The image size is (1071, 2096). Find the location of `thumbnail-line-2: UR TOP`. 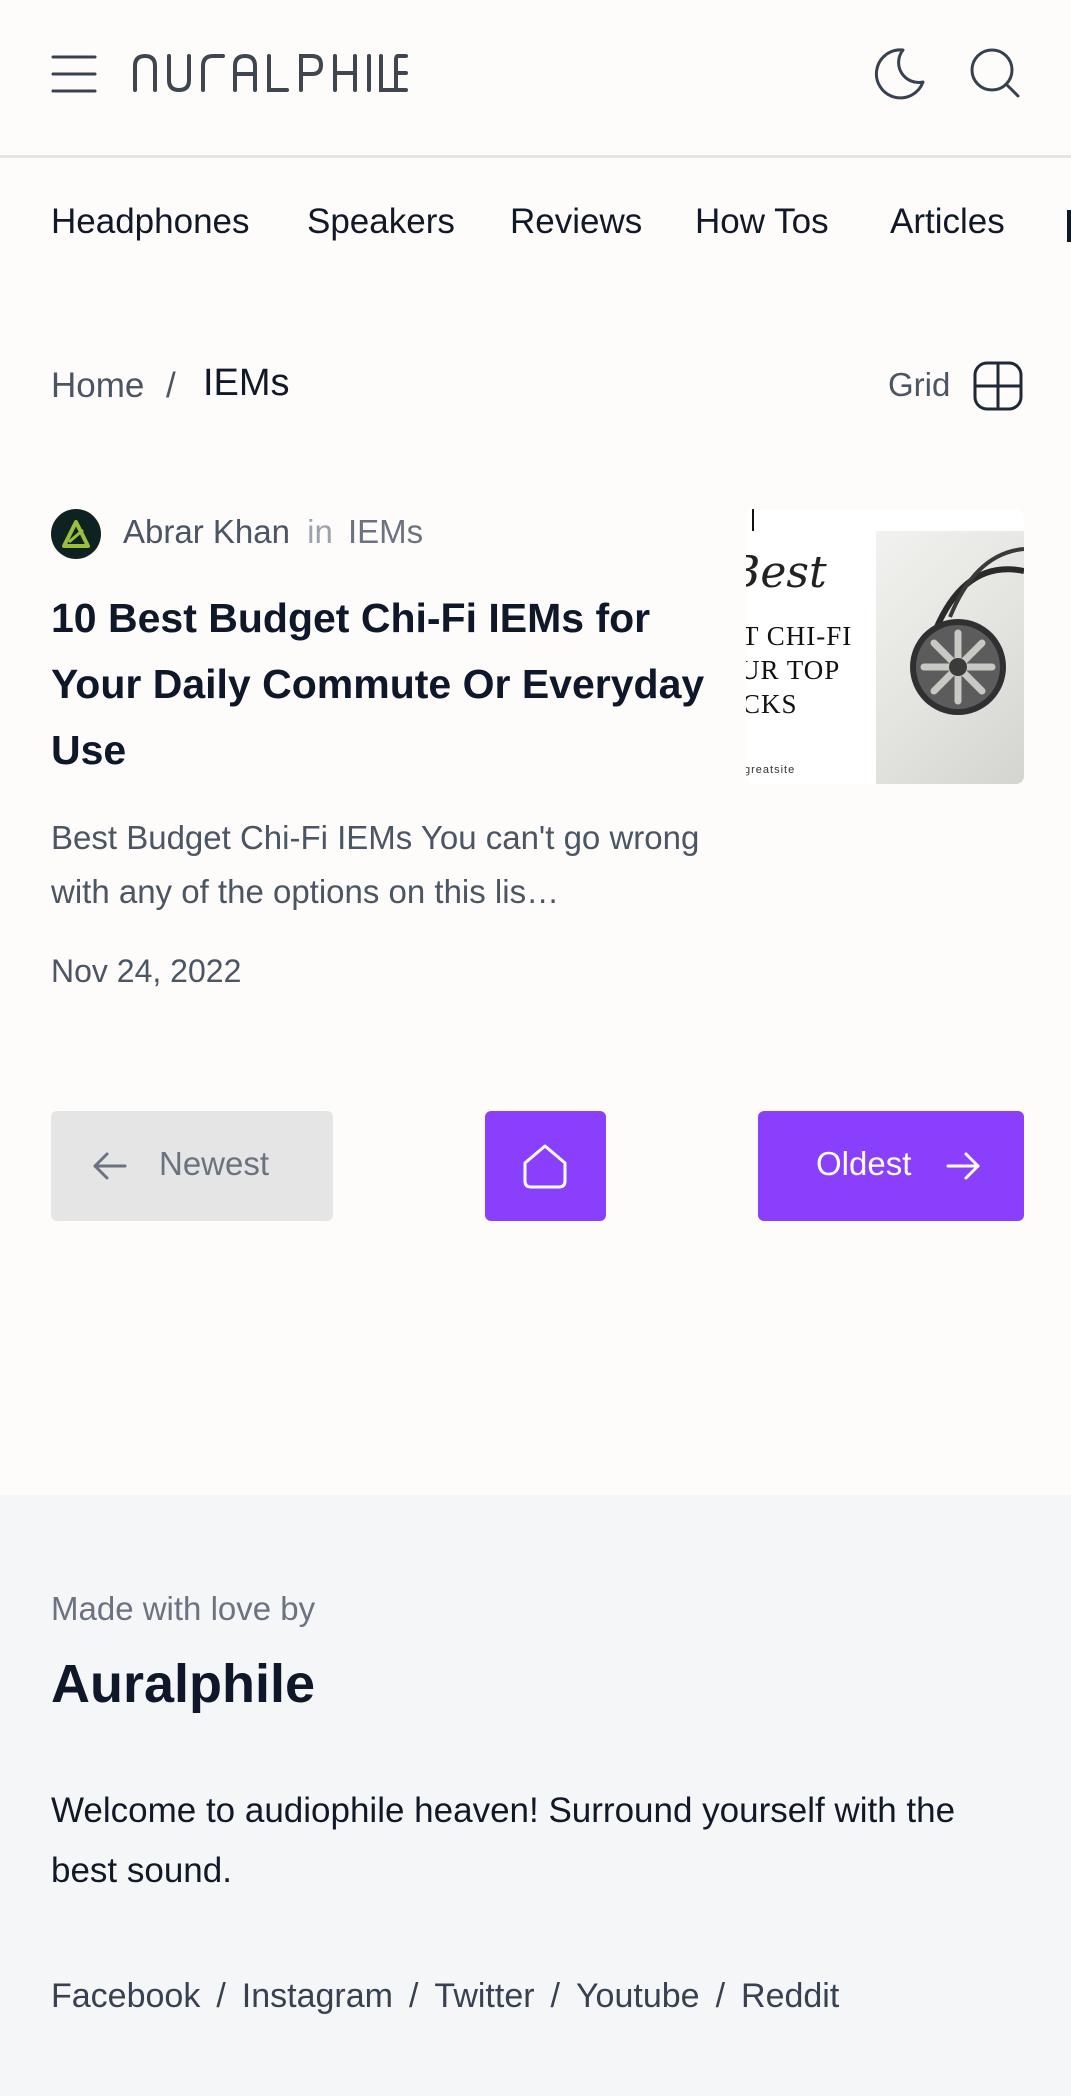

thumbnail-line-2: UR TOP is located at coordinates (793, 670).